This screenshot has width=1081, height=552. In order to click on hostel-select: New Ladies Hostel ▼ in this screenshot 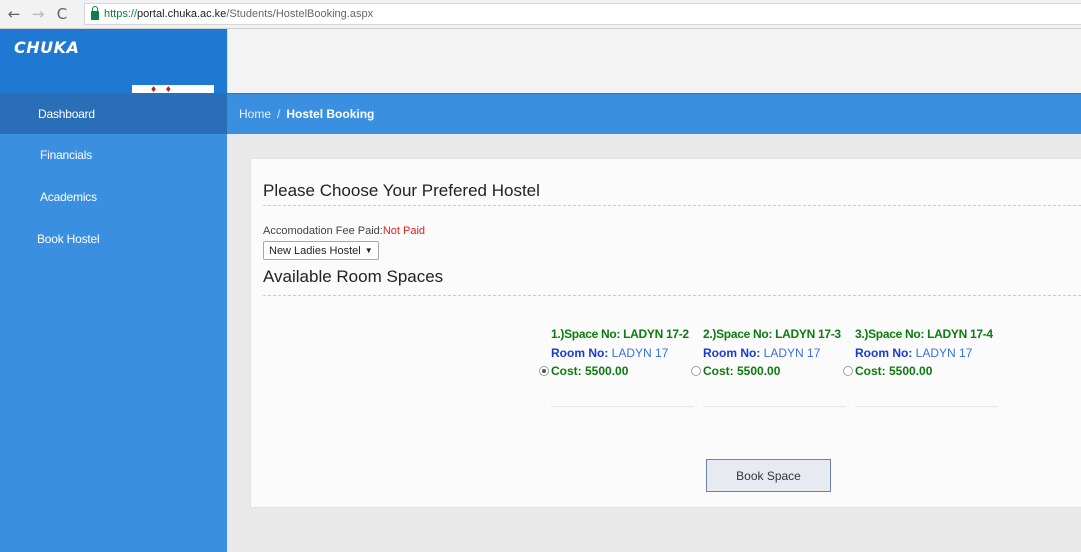, I will do `click(321, 250)`.